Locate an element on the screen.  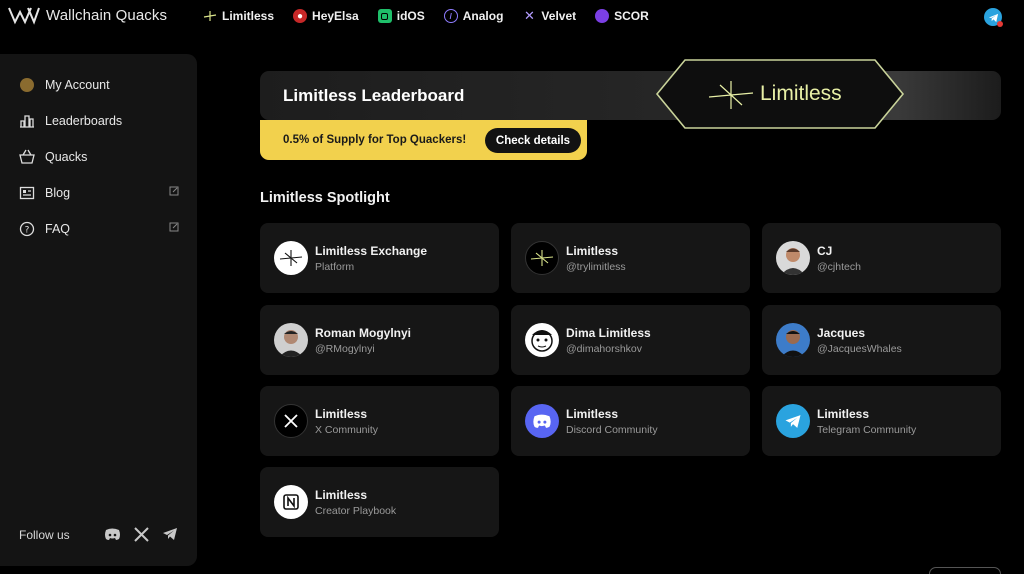
follow-us-label: Follow us is located at coordinates (44, 535).